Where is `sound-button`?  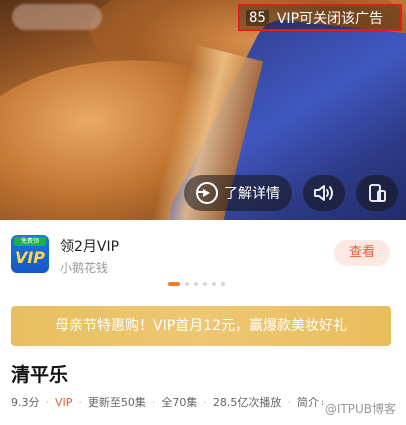
sound-button is located at coordinates (324, 193).